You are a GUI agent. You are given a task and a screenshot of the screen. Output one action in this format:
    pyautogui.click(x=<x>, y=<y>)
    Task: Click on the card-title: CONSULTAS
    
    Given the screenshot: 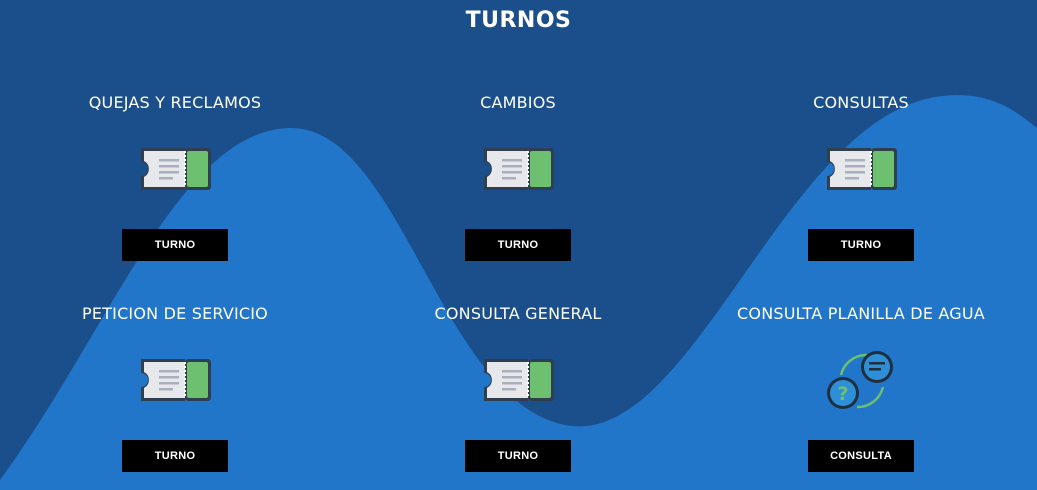 What is the action you would take?
    pyautogui.click(x=861, y=102)
    